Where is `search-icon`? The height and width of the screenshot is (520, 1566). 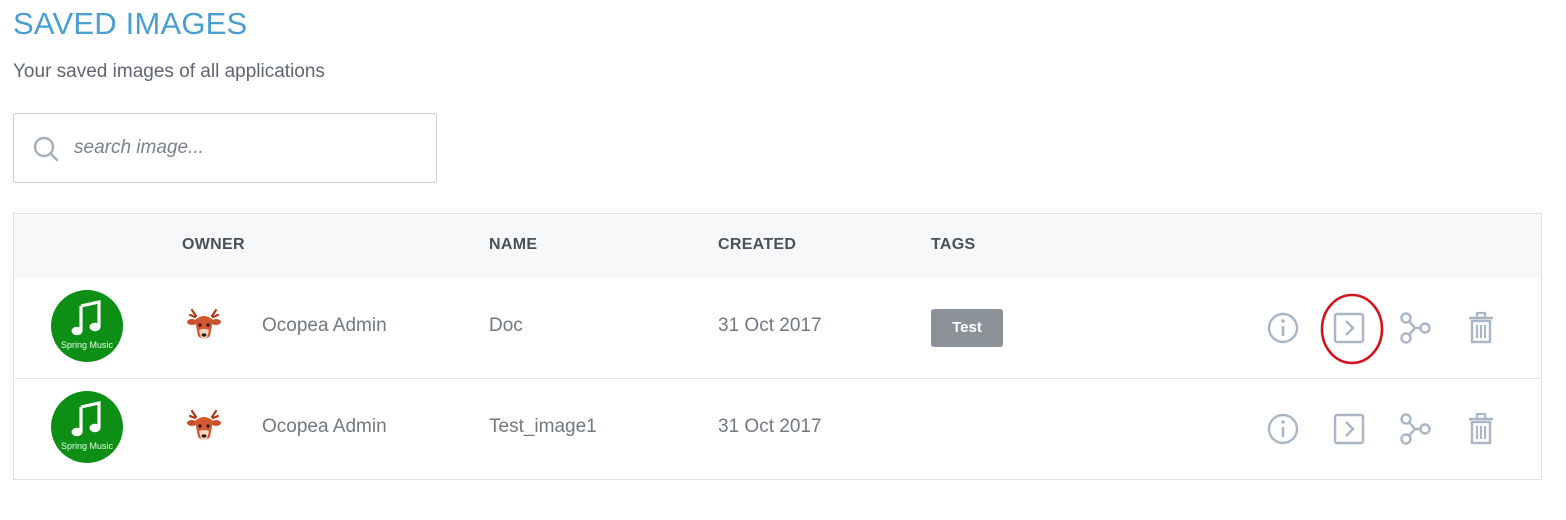 search-icon is located at coordinates (46, 149).